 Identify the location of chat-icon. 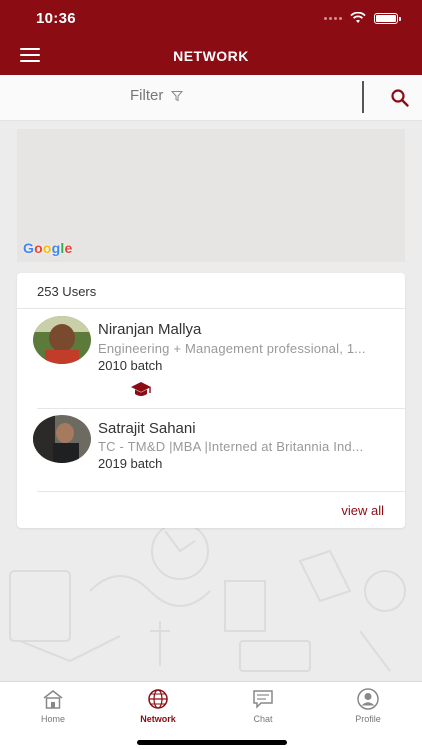
(263, 699).